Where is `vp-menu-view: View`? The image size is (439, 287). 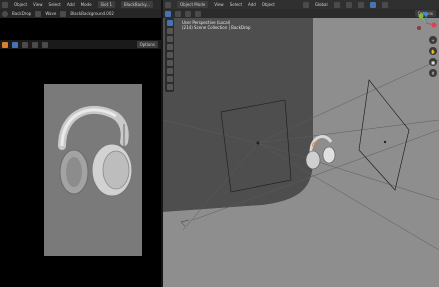 vp-menu-view: View is located at coordinates (219, 4).